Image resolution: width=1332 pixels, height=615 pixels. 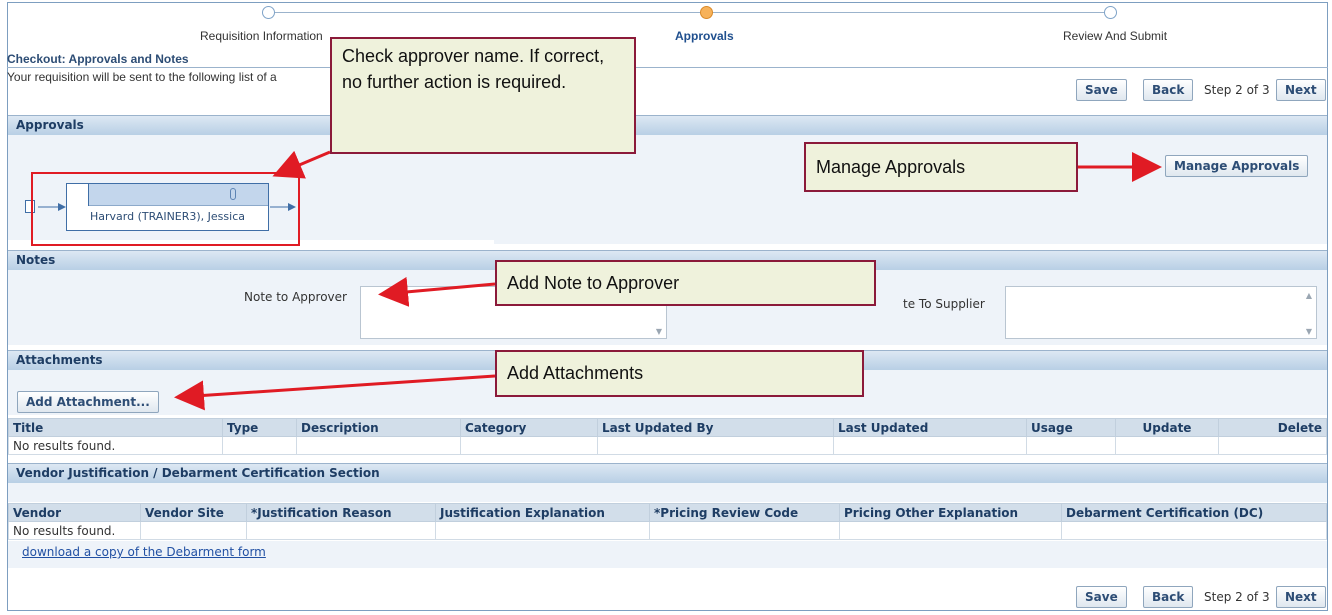 What do you see at coordinates (941, 167) in the screenshot?
I see `callout-manage-approvals: Manage Approvals` at bounding box center [941, 167].